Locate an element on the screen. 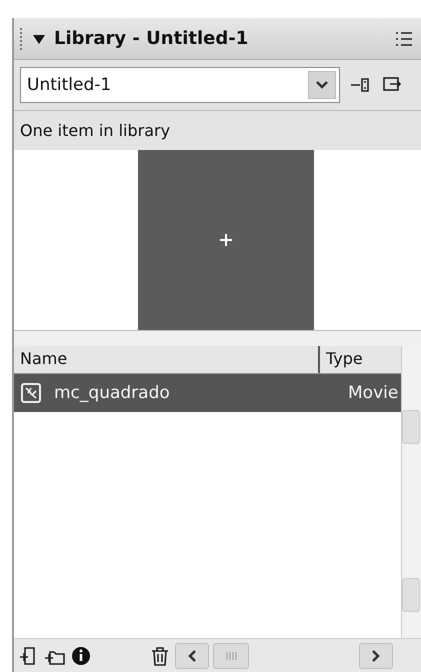  vertical-scrollbar is located at coordinates (411, 492).